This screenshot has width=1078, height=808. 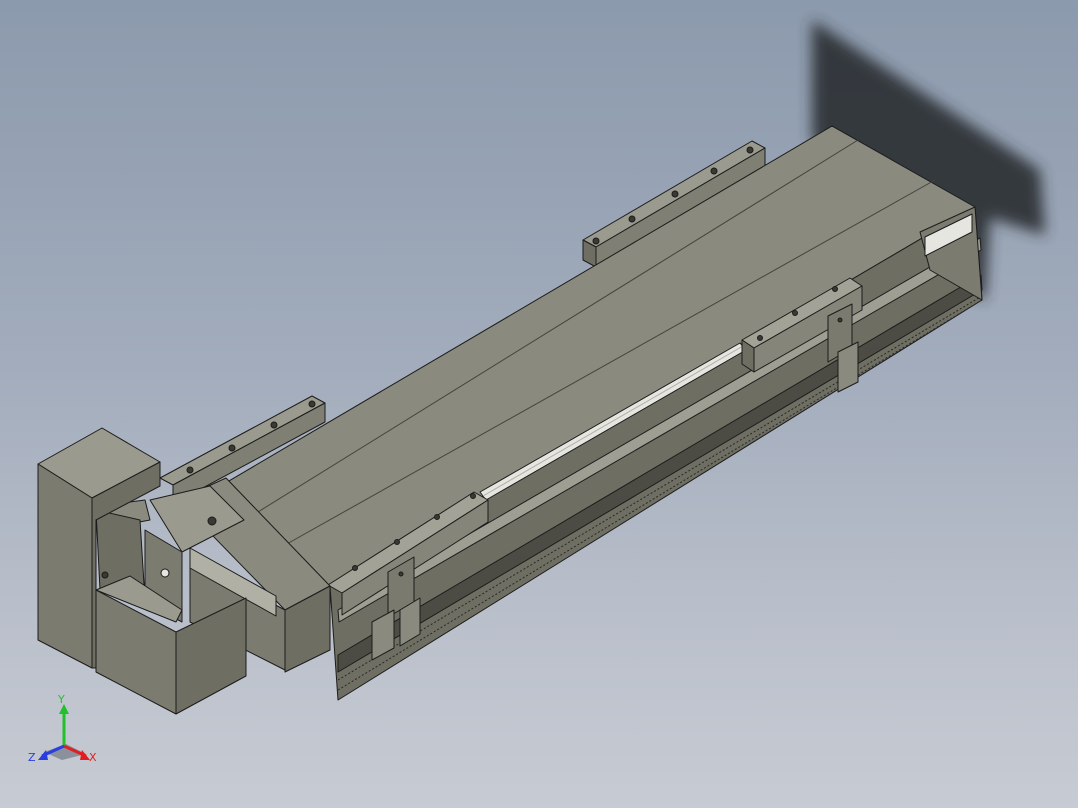 What do you see at coordinates (61, 699) in the screenshot?
I see `triad-y-label: Y` at bounding box center [61, 699].